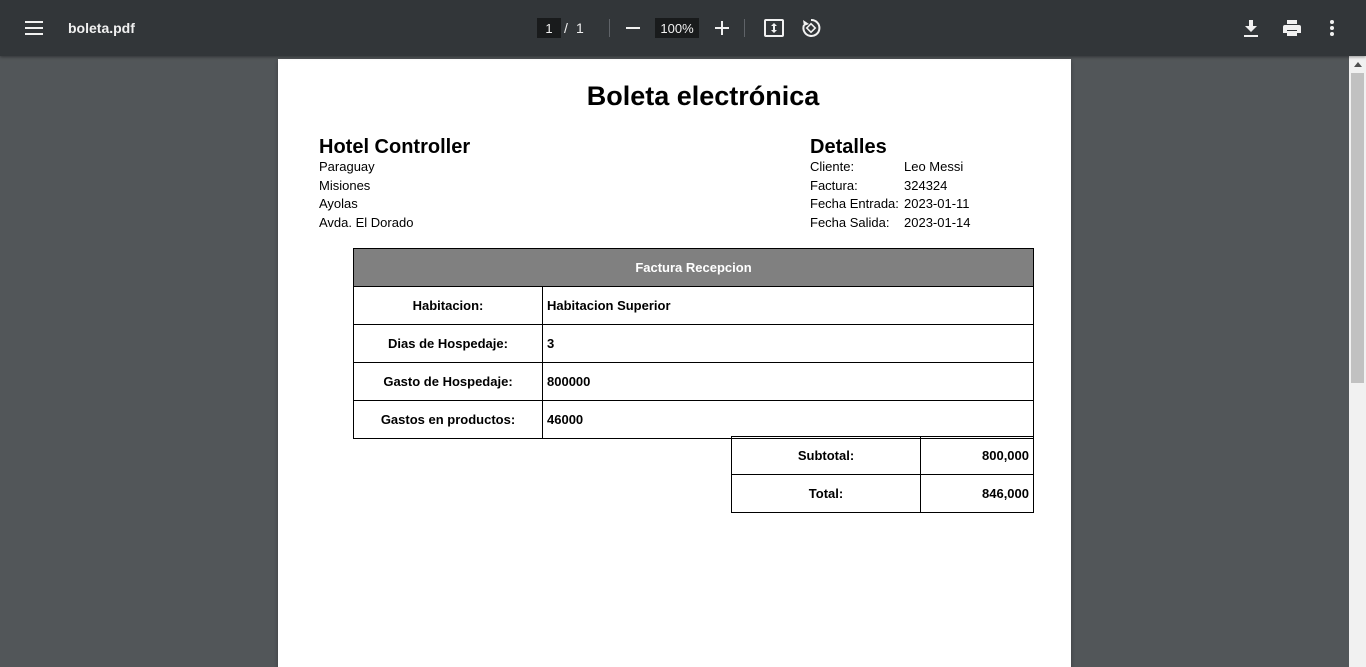  I want to click on scroll-up-arrow-icon, so click(1357, 64).